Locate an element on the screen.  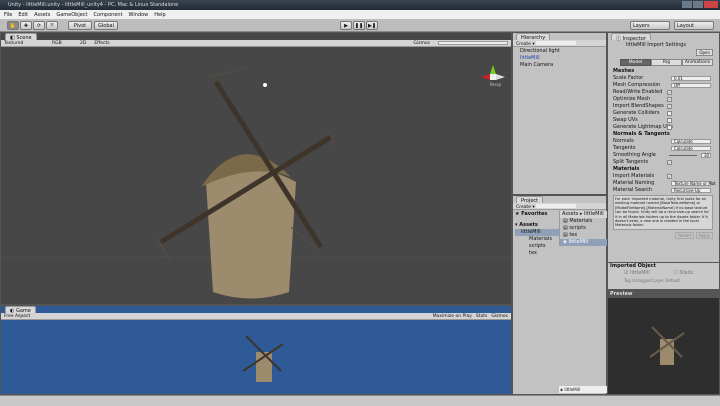
tree-item-materials: Materials is located at coordinates (537, 239).